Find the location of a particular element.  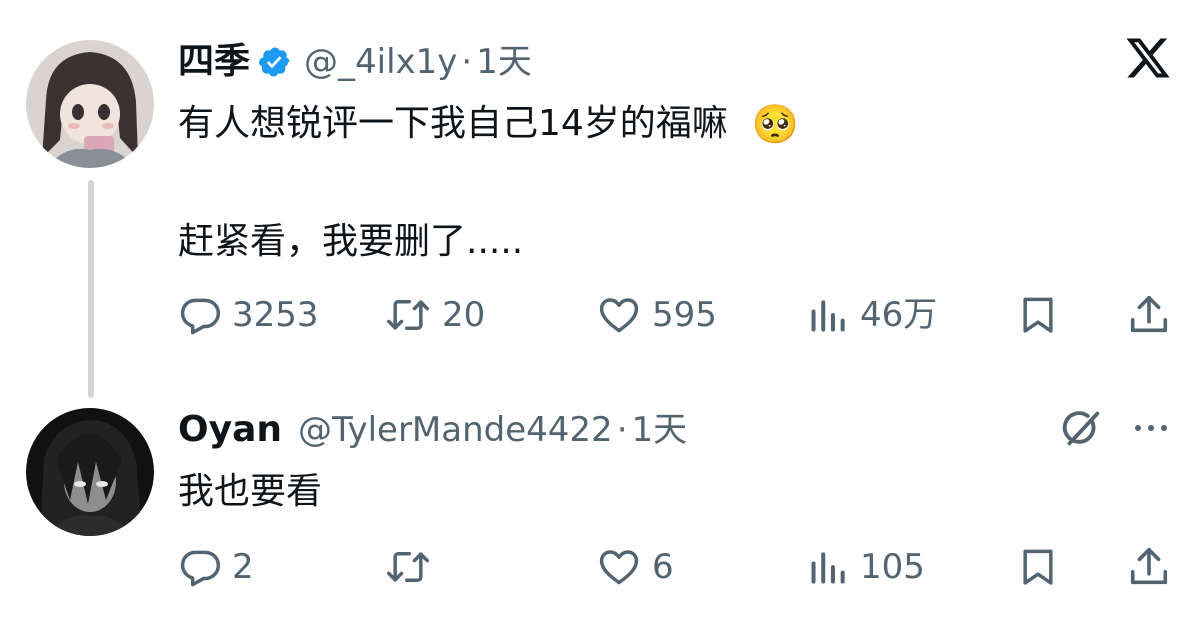

reply-author-handle: @TylerMande4422 is located at coordinates (455, 430).